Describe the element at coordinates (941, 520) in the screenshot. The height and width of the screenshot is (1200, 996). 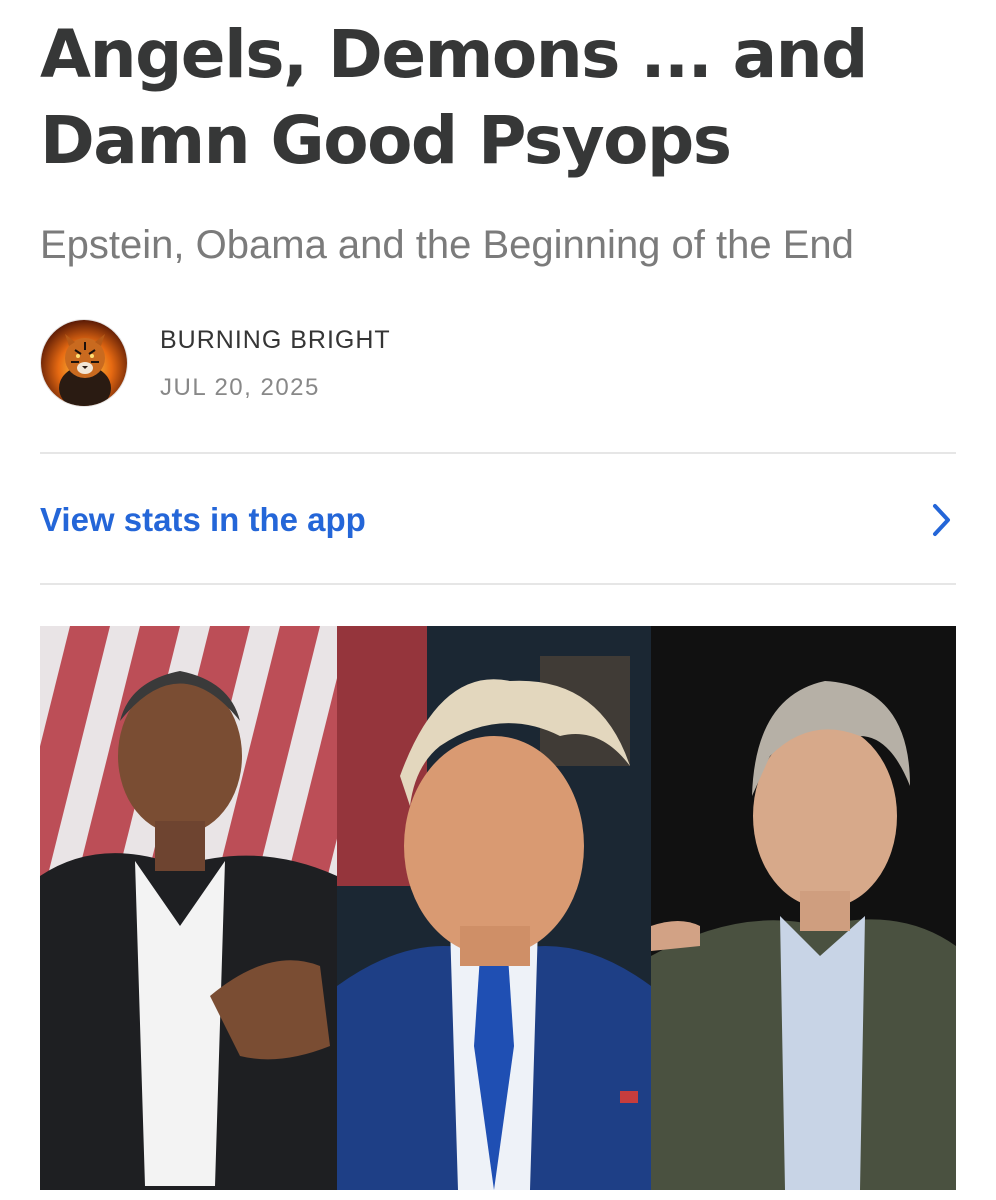
I see `chevron-right-icon` at that location.